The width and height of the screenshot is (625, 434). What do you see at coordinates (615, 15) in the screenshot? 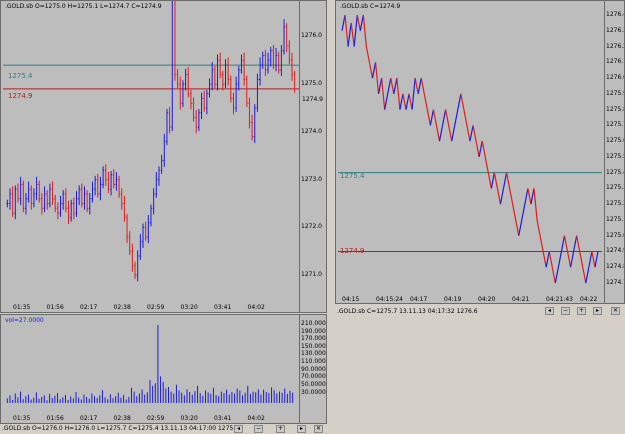
I see `right-y-tick: 1276.4` at bounding box center [615, 15].